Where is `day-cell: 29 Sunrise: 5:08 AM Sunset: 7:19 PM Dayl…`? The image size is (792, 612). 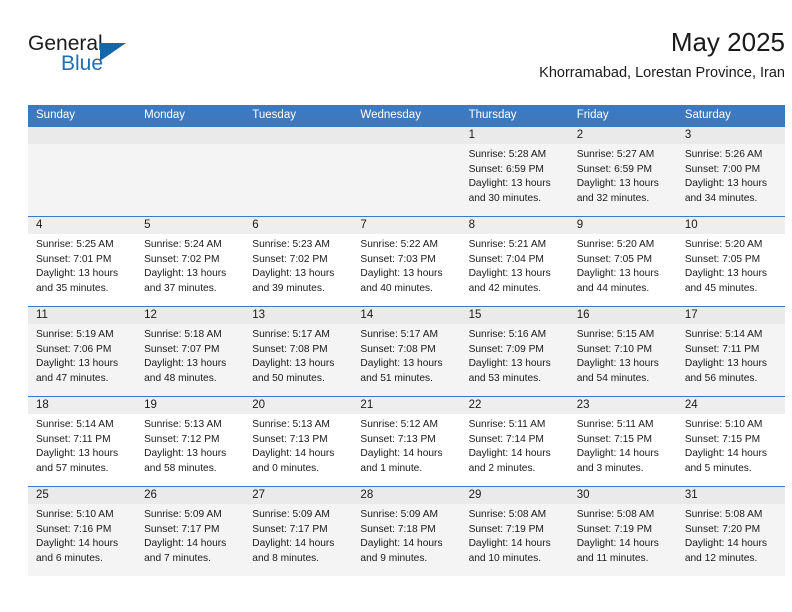 day-cell: 29 Sunrise: 5:08 AM Sunset: 7:19 PM Dayl… is located at coordinates (514, 531).